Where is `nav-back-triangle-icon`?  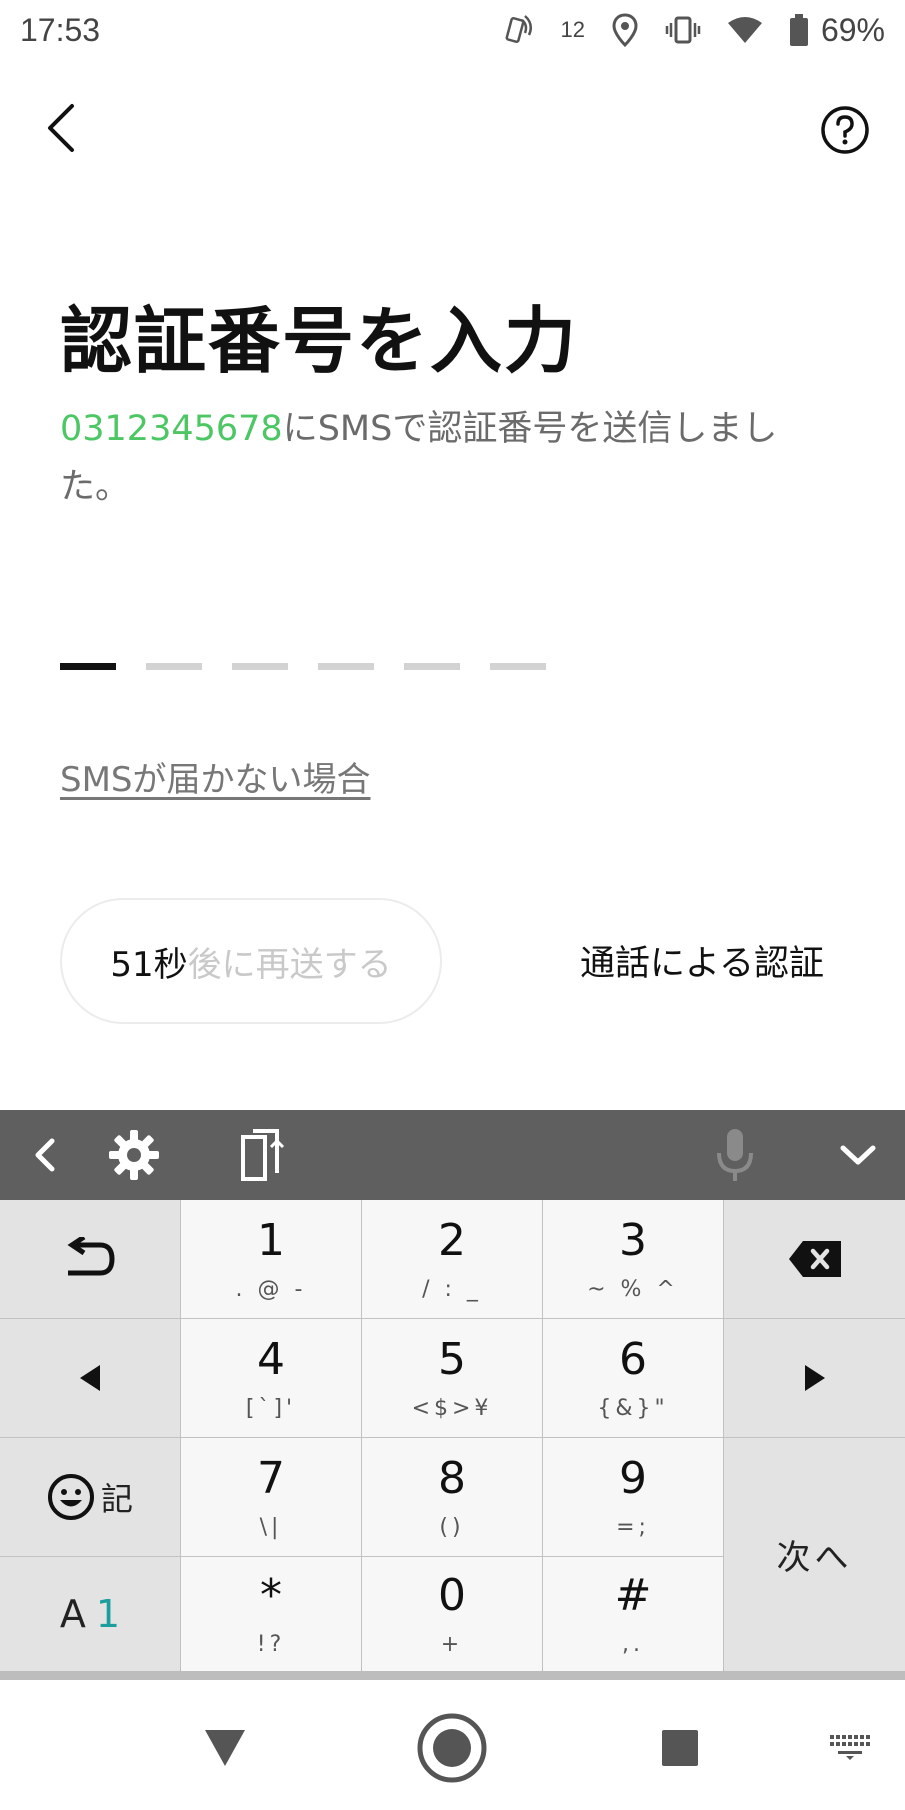
nav-back-triangle-icon is located at coordinates (225, 1747).